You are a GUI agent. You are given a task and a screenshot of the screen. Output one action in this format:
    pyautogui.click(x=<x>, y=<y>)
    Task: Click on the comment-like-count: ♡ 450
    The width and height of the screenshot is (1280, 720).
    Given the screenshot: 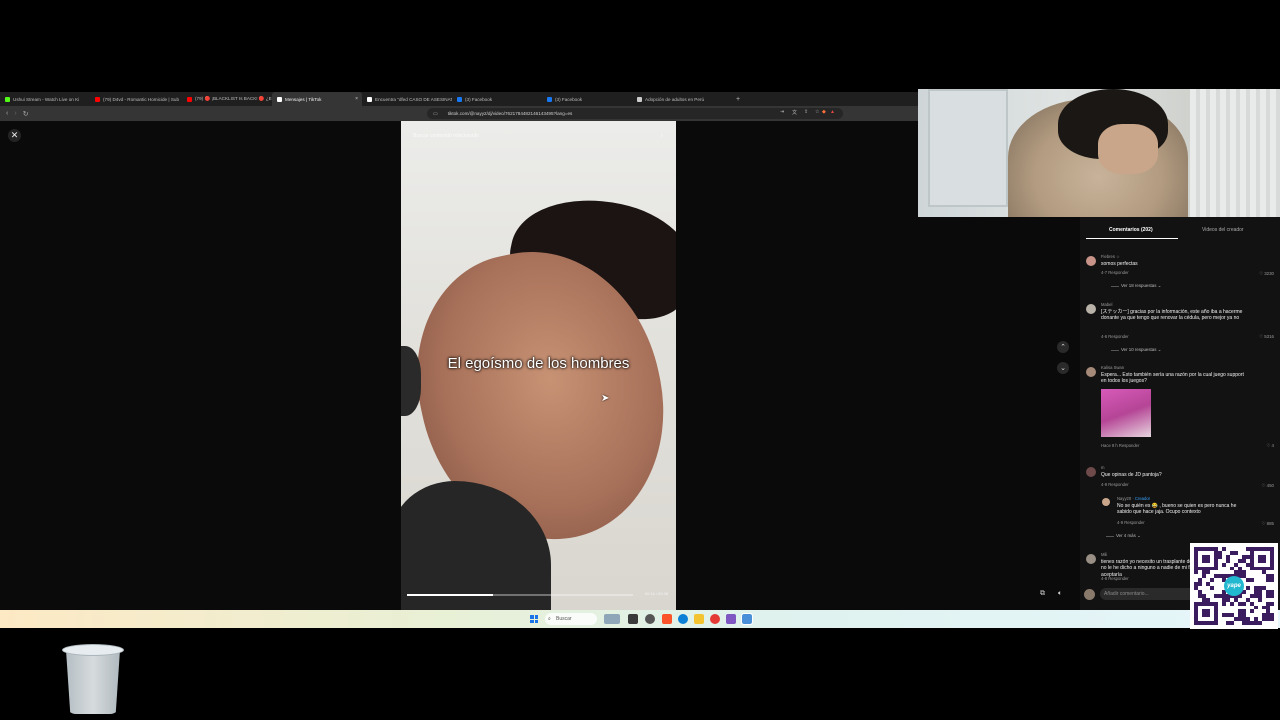 What is the action you would take?
    pyautogui.click(x=1268, y=486)
    